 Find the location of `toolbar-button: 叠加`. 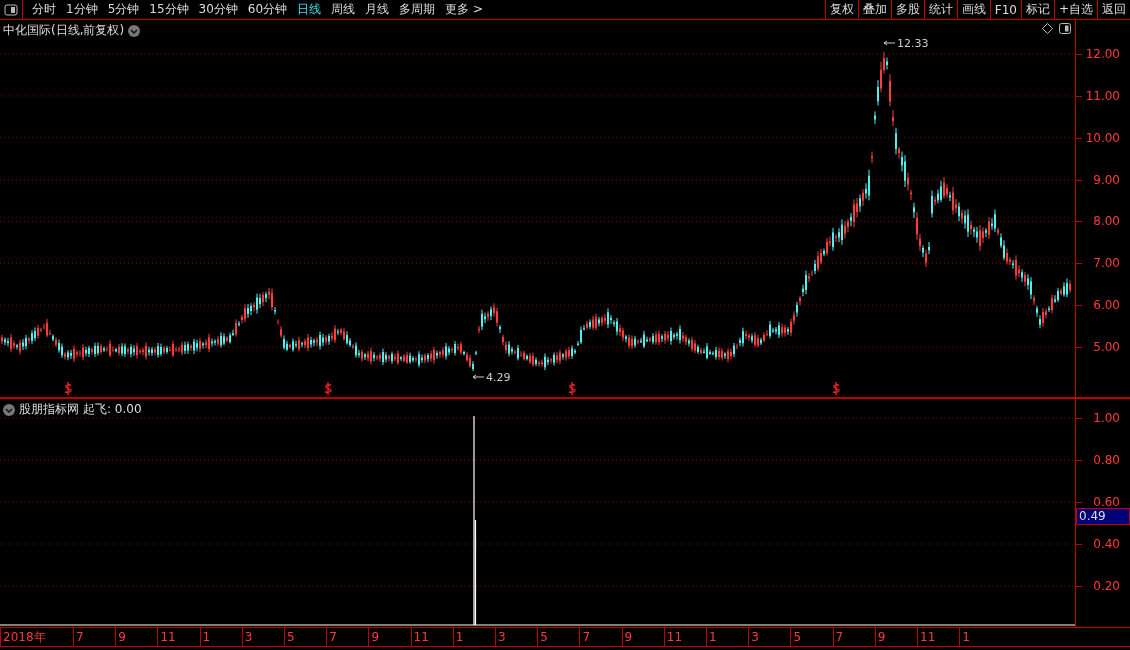

toolbar-button: 叠加 is located at coordinates (874, 9).